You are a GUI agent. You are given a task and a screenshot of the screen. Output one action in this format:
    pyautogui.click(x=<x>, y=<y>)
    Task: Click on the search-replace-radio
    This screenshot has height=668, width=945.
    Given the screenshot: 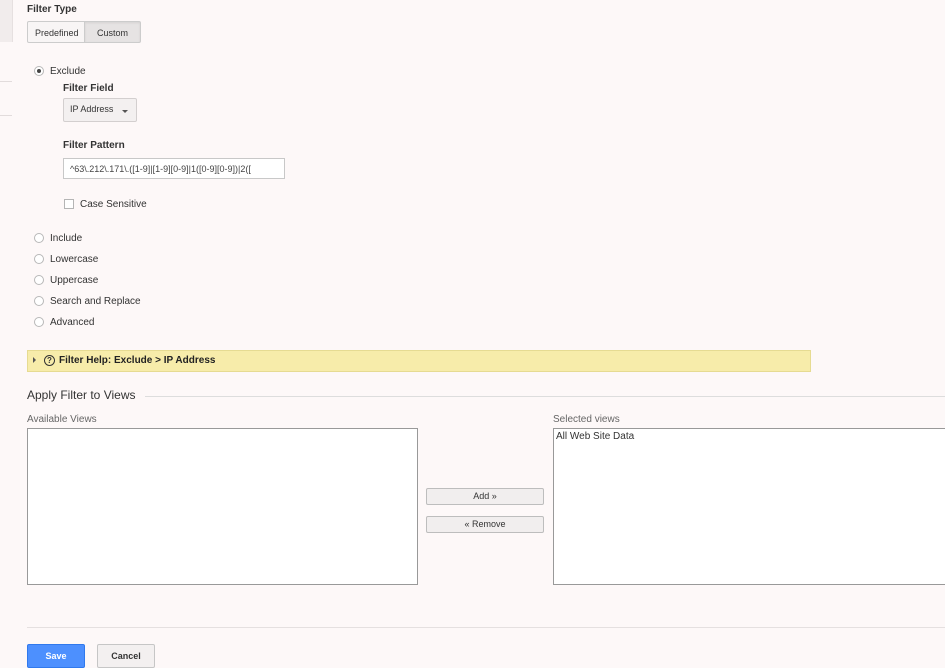 What is the action you would take?
    pyautogui.click(x=39, y=301)
    